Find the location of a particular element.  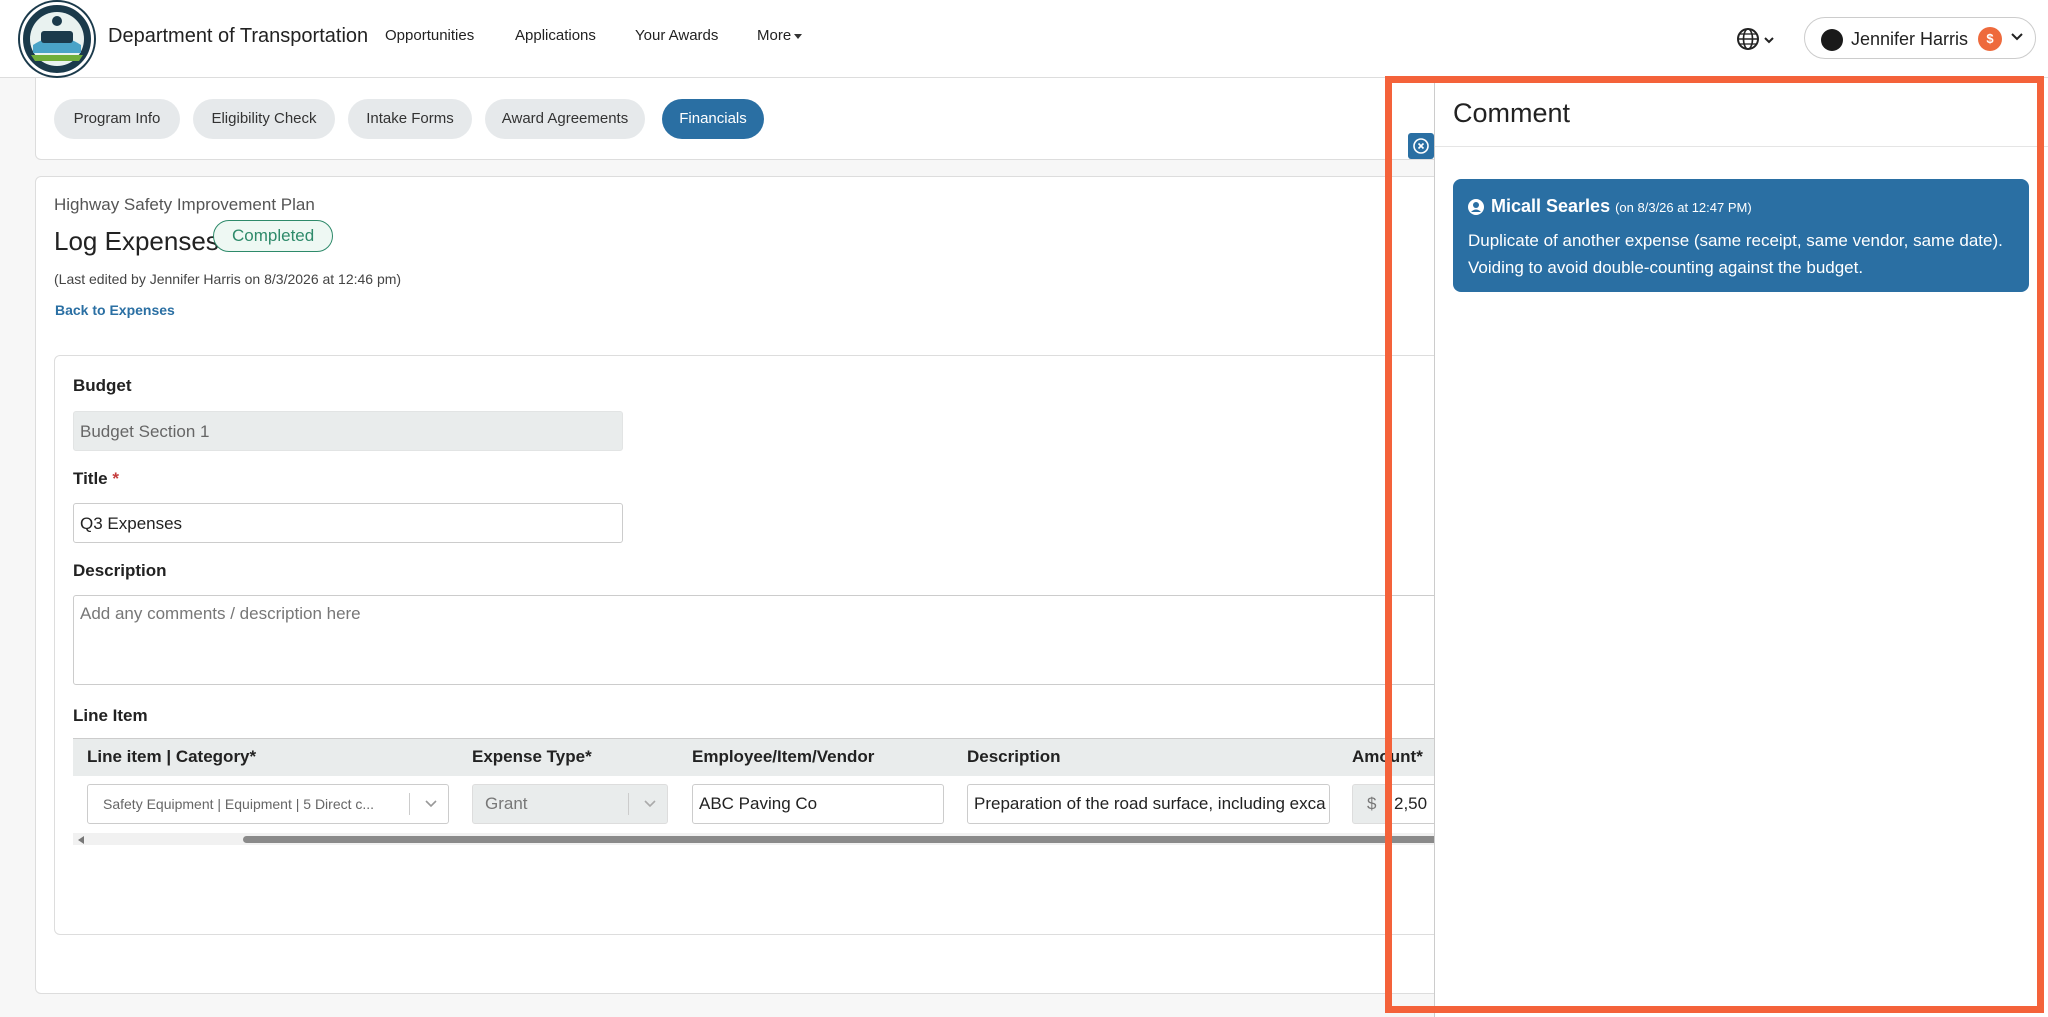

comment-date: (on 8/3/26 at 12:47 PM) is located at coordinates (1683, 207).